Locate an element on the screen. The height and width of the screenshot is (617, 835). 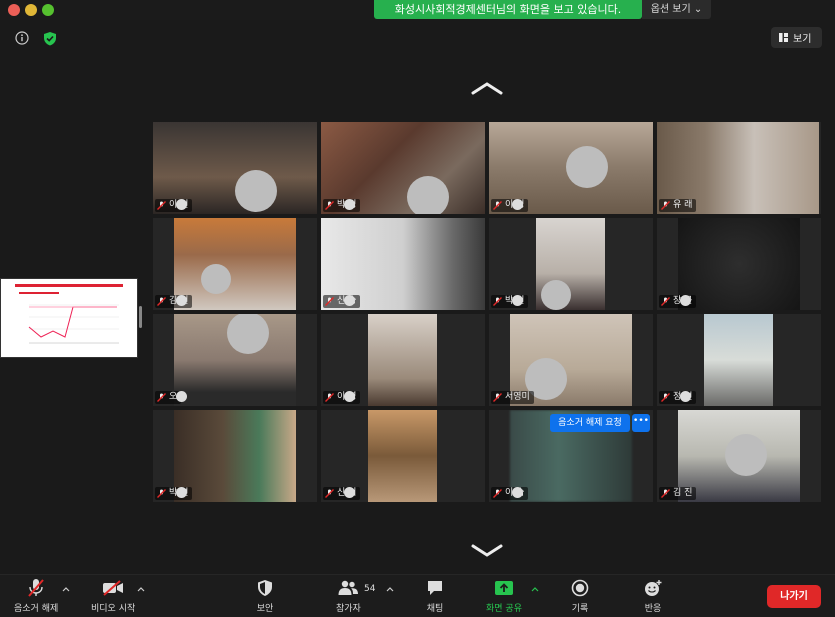
close-window-button is located at coordinates (14, 10).